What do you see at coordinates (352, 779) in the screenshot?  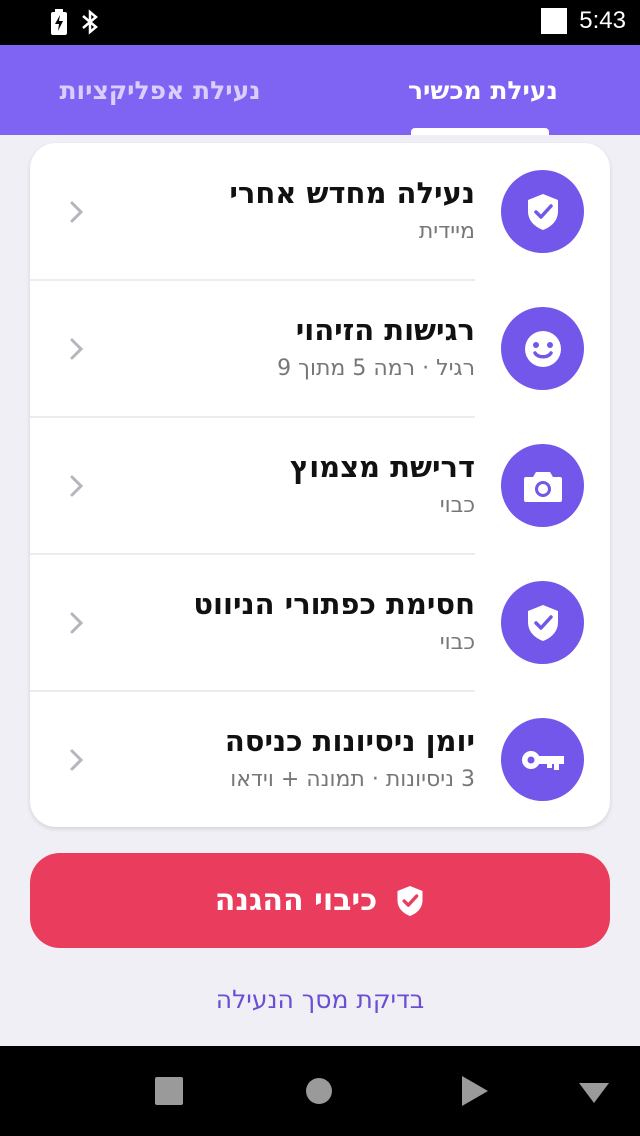 I see `setting-value: 3 ניסיונות · תמונה + וידאו` at bounding box center [352, 779].